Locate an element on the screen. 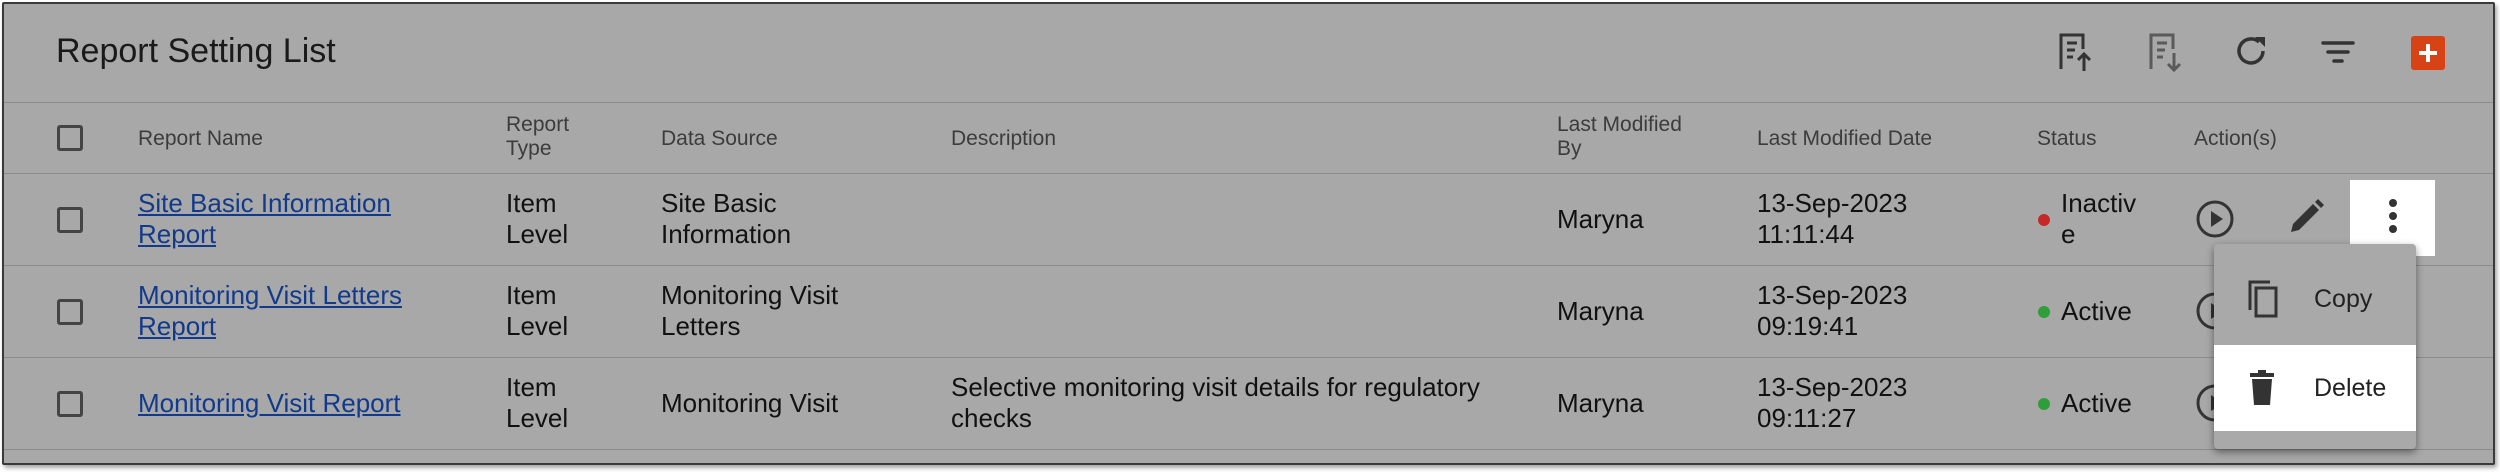 The height and width of the screenshot is (472, 2500). report-name-link: Monitoring Visit Report is located at coordinates (298, 403).